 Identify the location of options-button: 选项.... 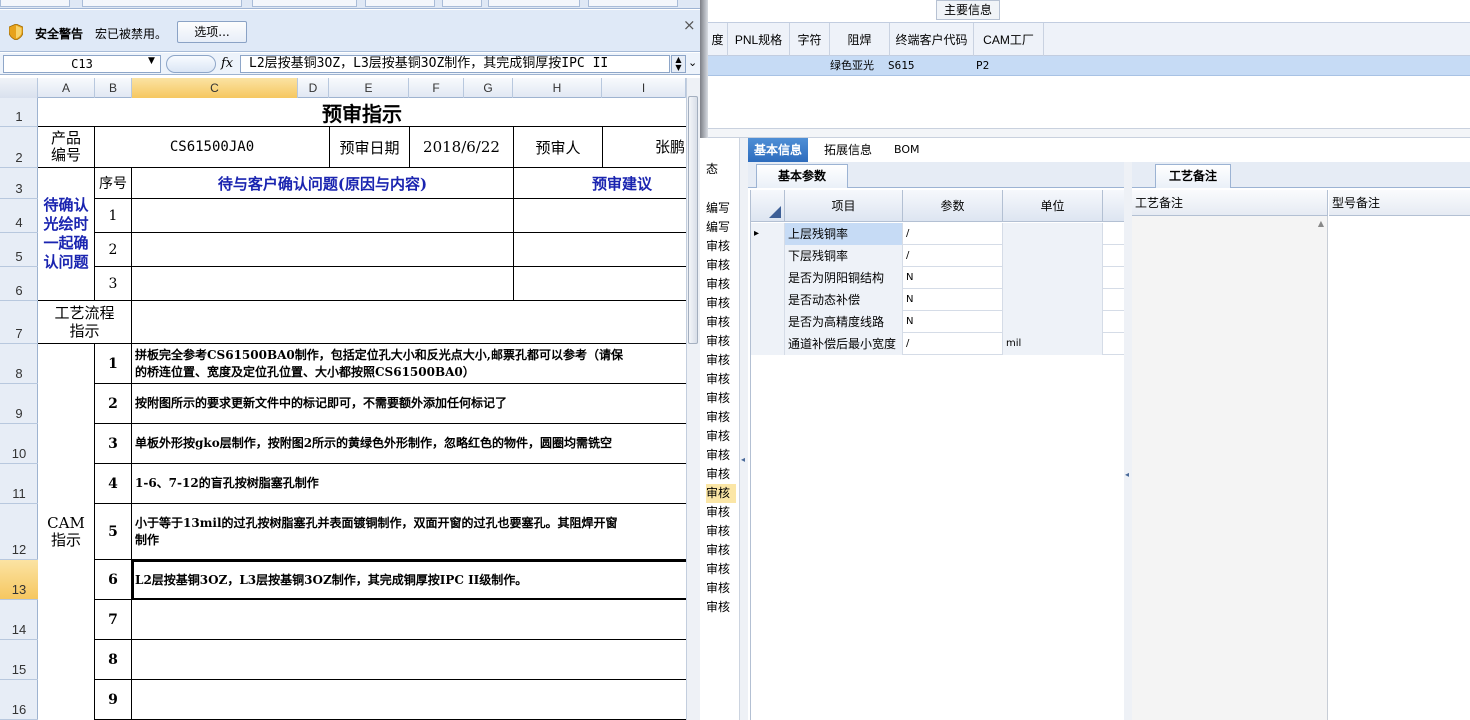
(212, 32).